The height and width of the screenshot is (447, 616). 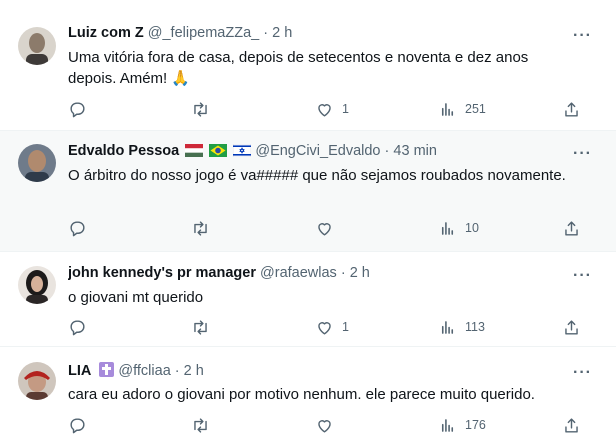 I want to click on tweet-actions: 1 251, so click(x=328, y=109).